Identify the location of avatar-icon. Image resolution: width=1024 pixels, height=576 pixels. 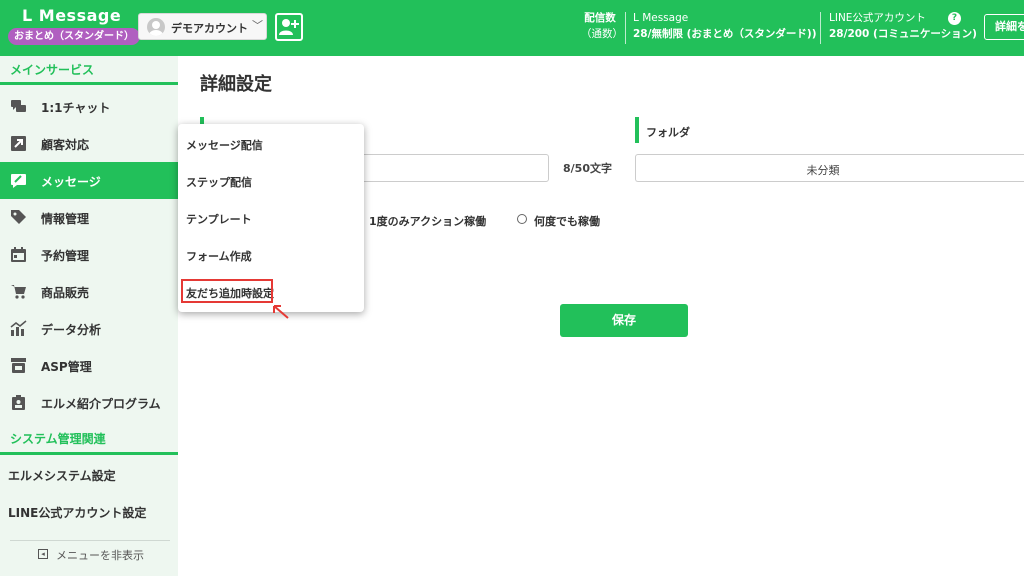
(156, 27).